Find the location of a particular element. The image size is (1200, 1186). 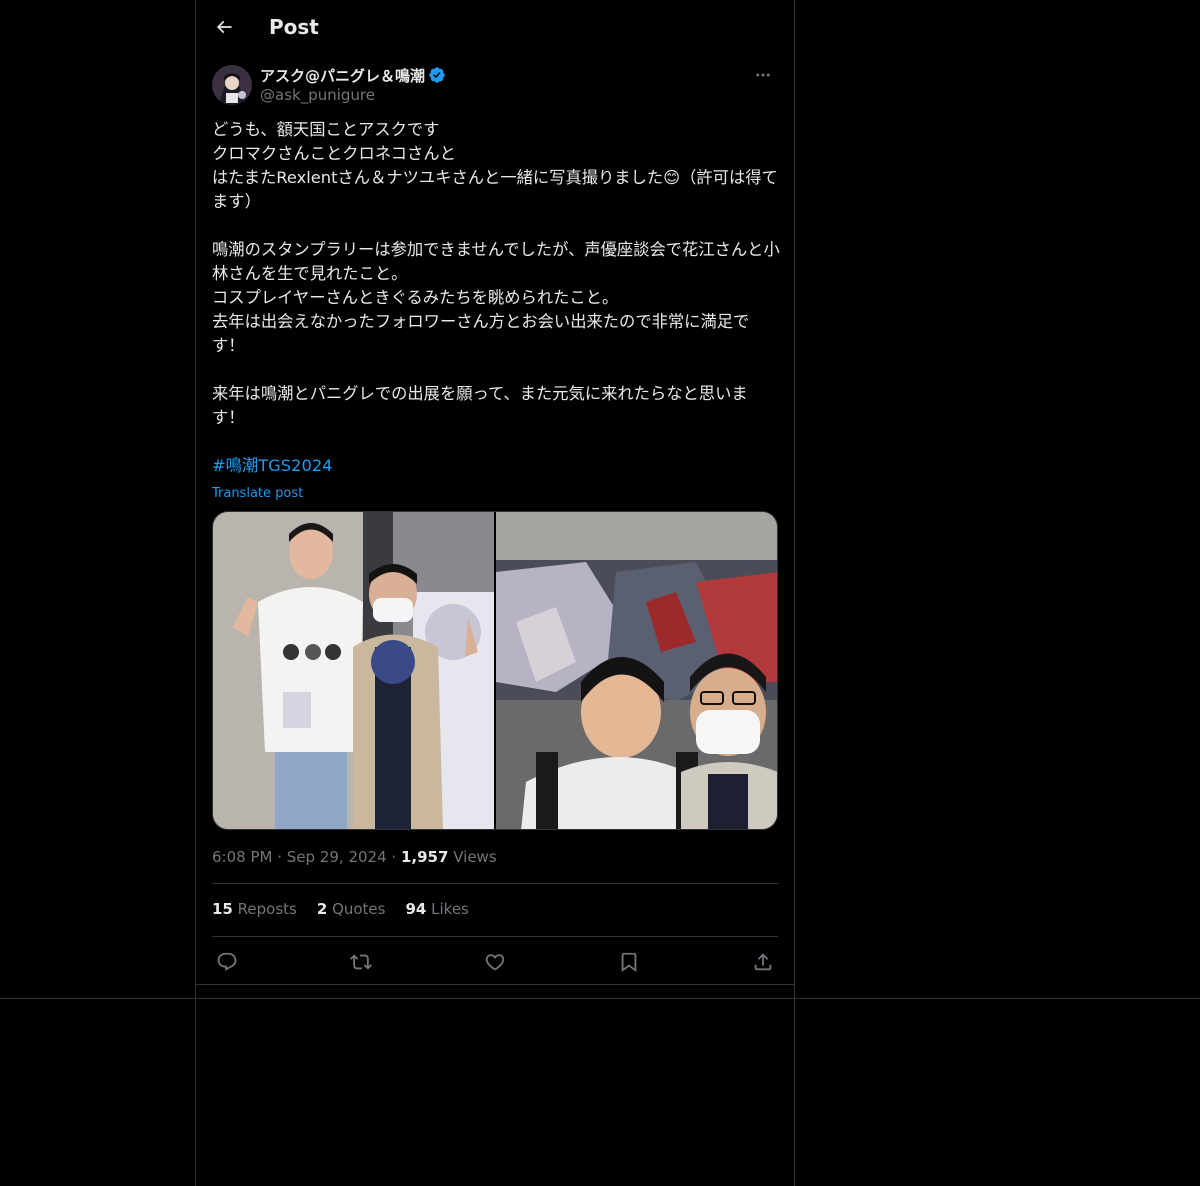

share-icon is located at coordinates (763, 962).